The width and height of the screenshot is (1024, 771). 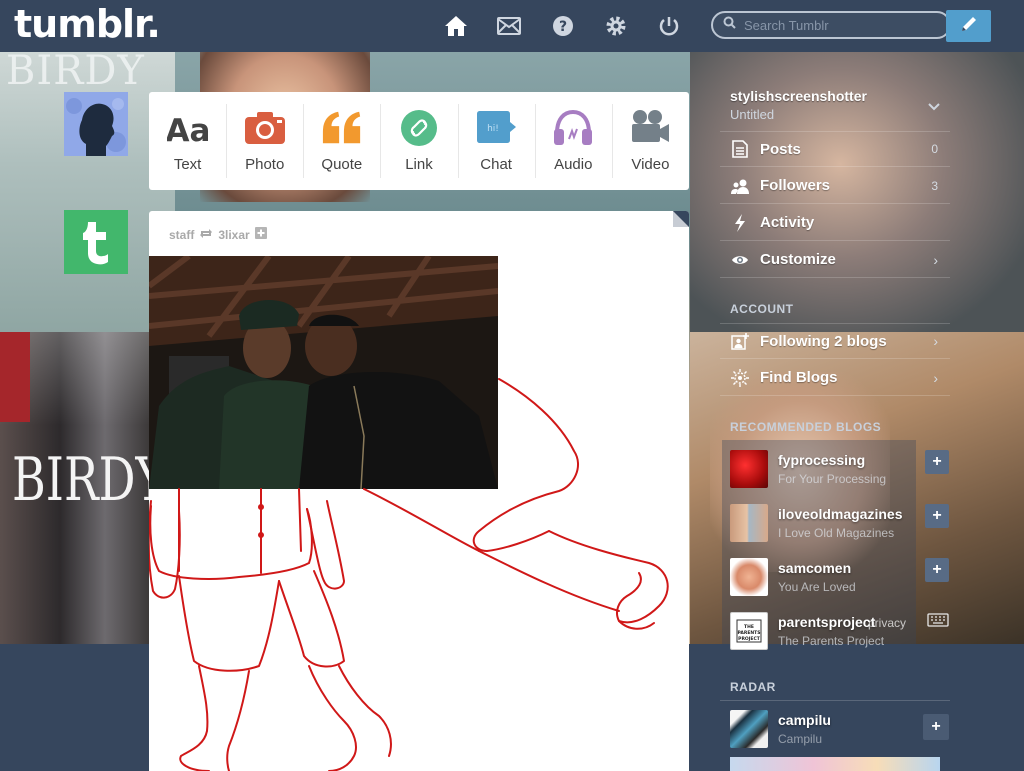 I want to click on new-text-post-button: Aa Text, so click(x=187, y=141).